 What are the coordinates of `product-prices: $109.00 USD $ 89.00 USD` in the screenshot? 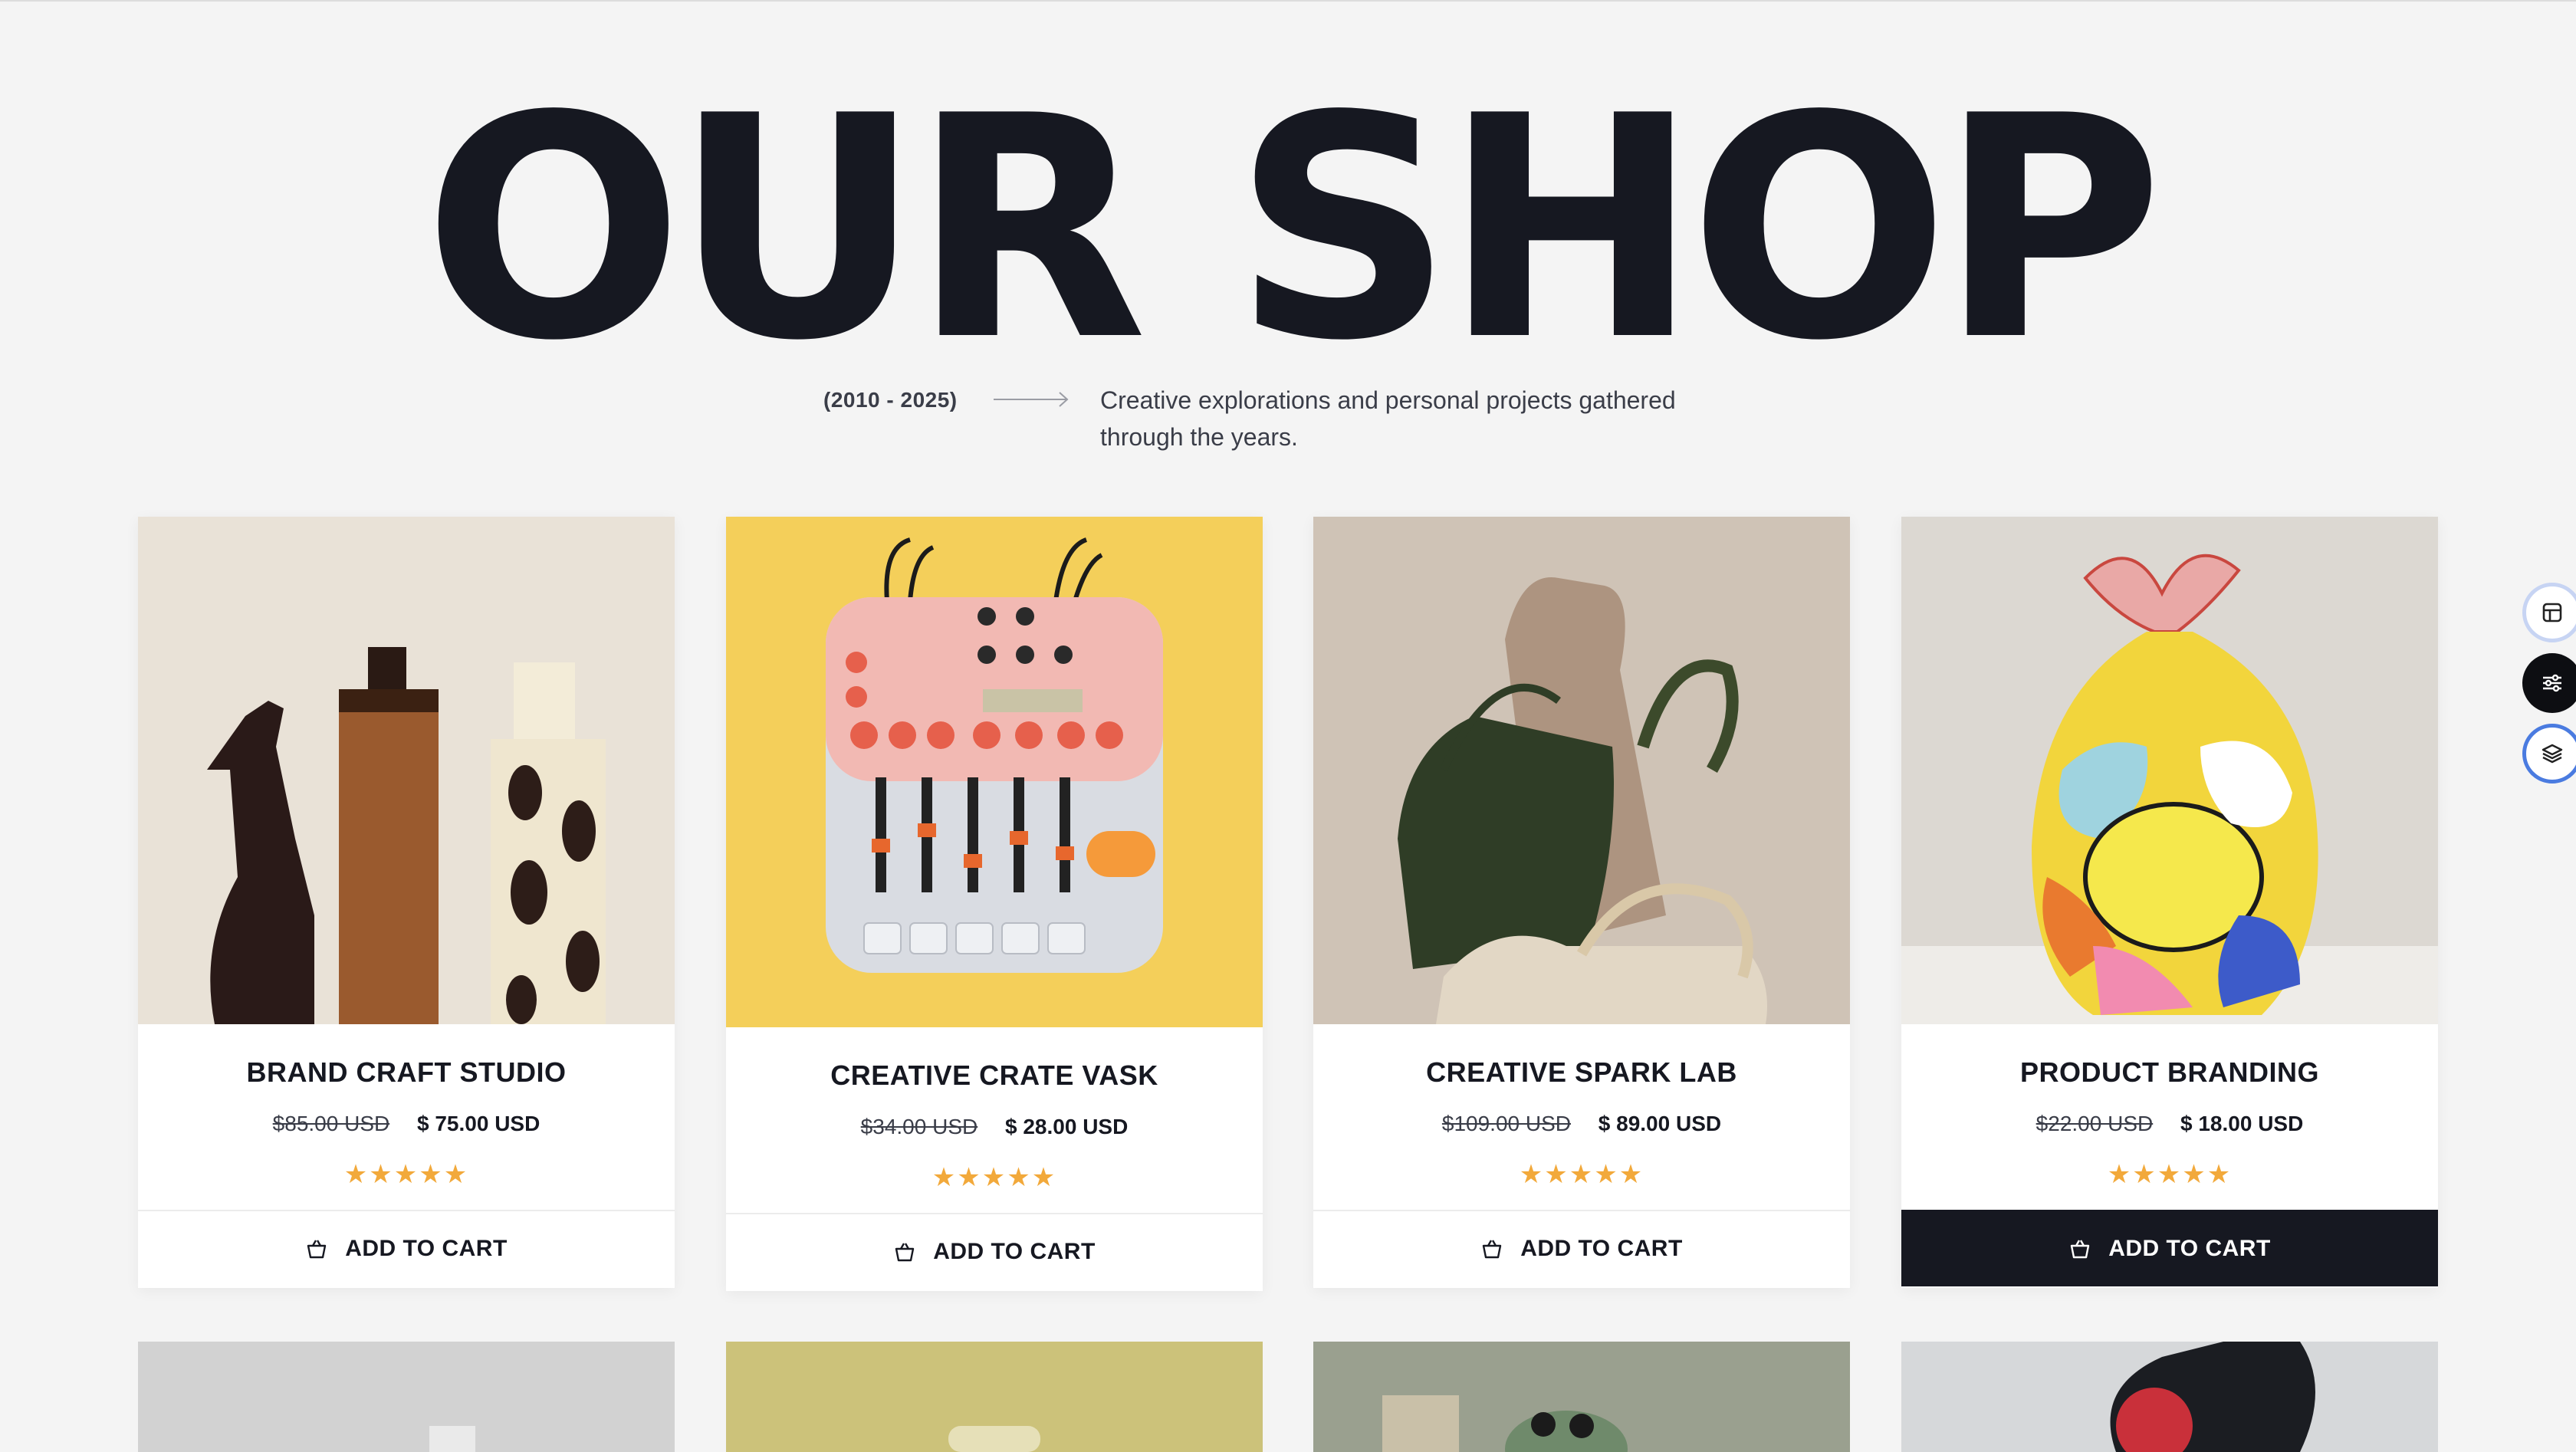 It's located at (1582, 1124).